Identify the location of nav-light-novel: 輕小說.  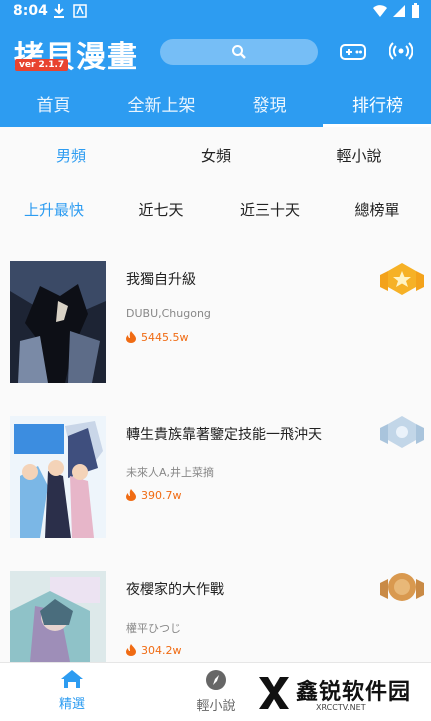
(216, 691).